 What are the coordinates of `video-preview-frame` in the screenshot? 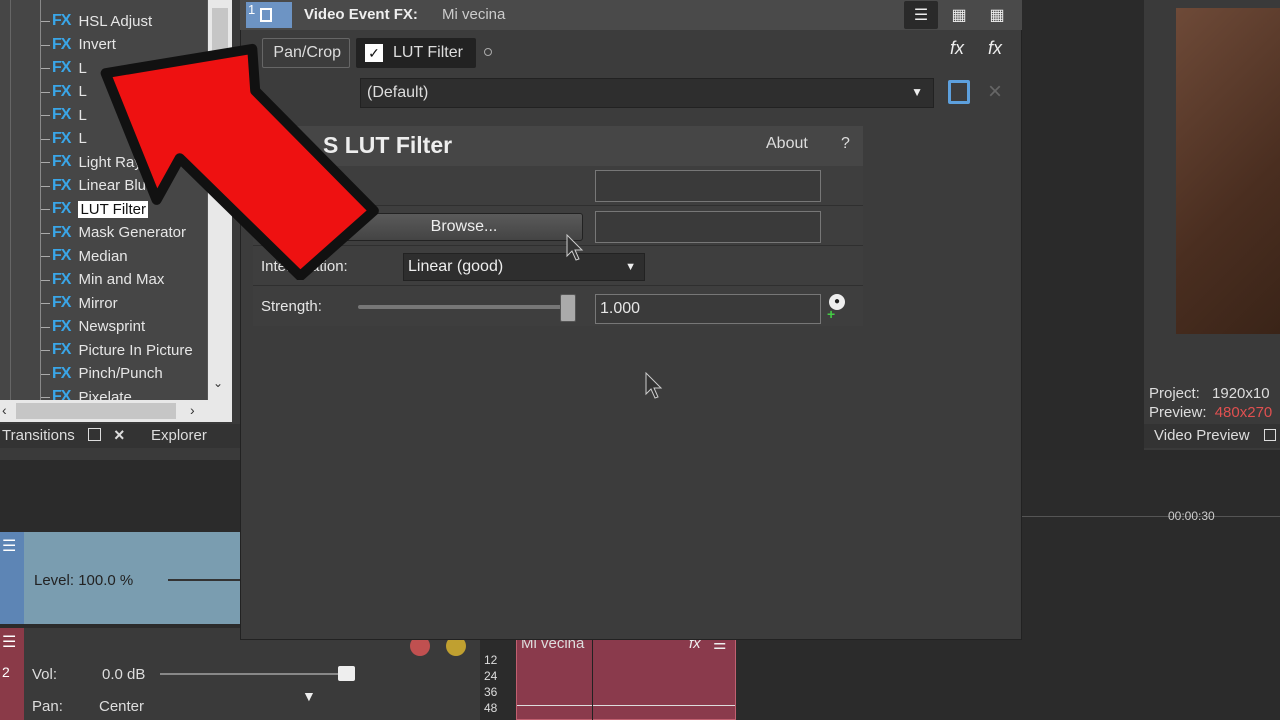 It's located at (1228, 171).